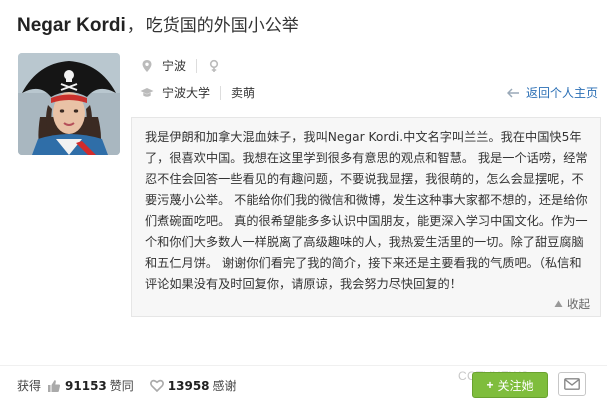  What do you see at coordinates (156, 385) in the screenshot?
I see `heart-icon` at bounding box center [156, 385].